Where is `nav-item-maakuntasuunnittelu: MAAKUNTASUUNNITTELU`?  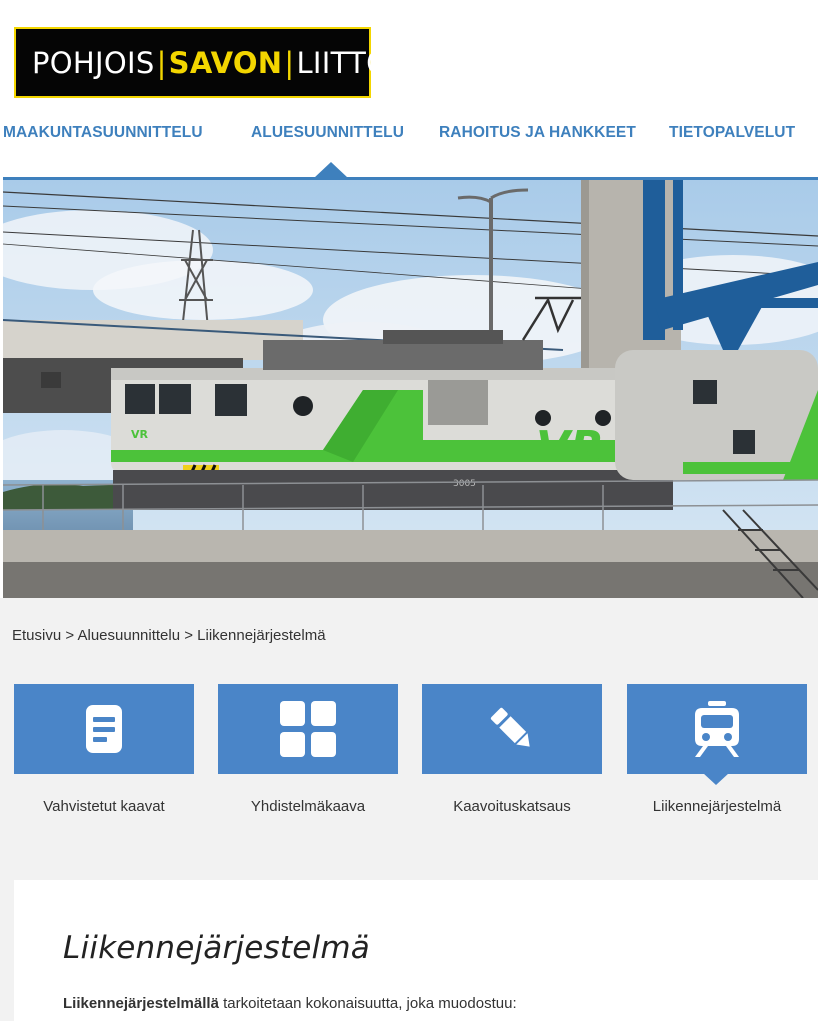
nav-item-maakuntasuunnittelu: MAAKUNTASUUNNITTELU is located at coordinates (103, 133).